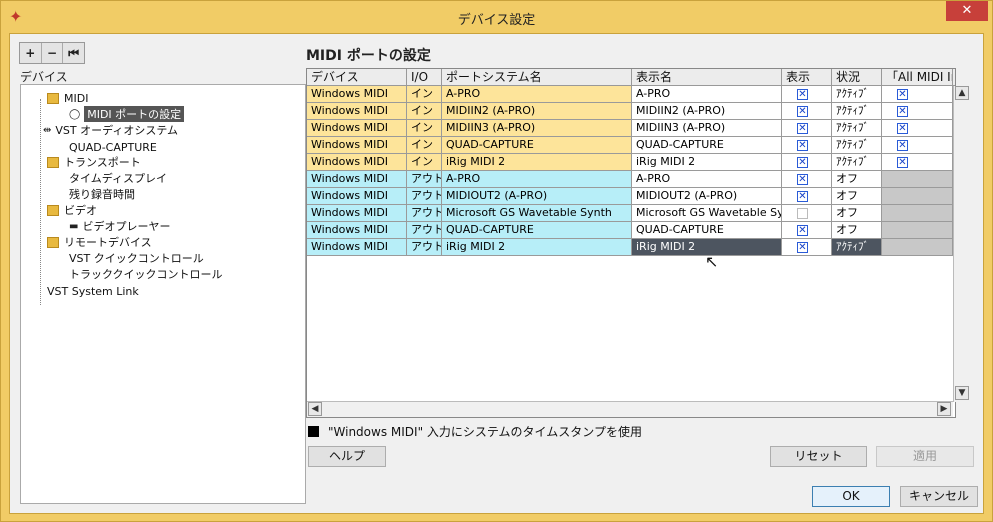 This screenshot has height=522, width=993. Describe the element at coordinates (424, 77) in the screenshot. I see `column-io: I/O` at that location.